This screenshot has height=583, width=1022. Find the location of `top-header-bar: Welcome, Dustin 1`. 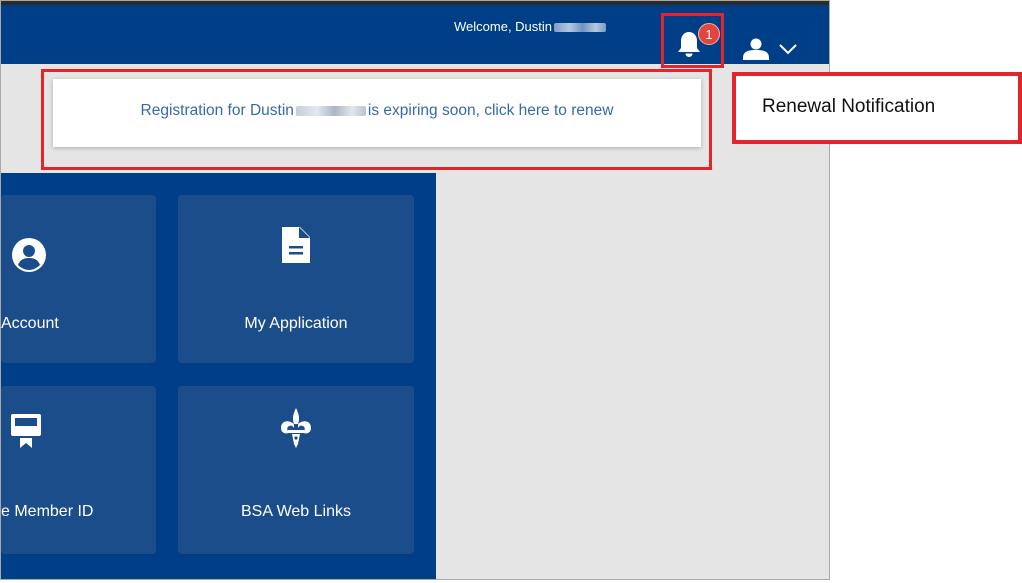

top-header-bar: Welcome, Dustin 1 is located at coordinates (415, 34).